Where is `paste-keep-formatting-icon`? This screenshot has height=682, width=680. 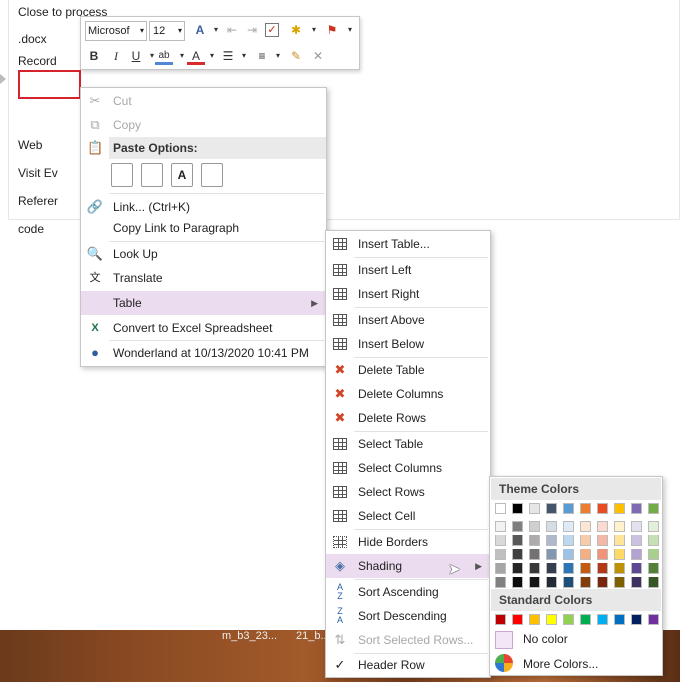 paste-keep-formatting-icon is located at coordinates (122, 175).